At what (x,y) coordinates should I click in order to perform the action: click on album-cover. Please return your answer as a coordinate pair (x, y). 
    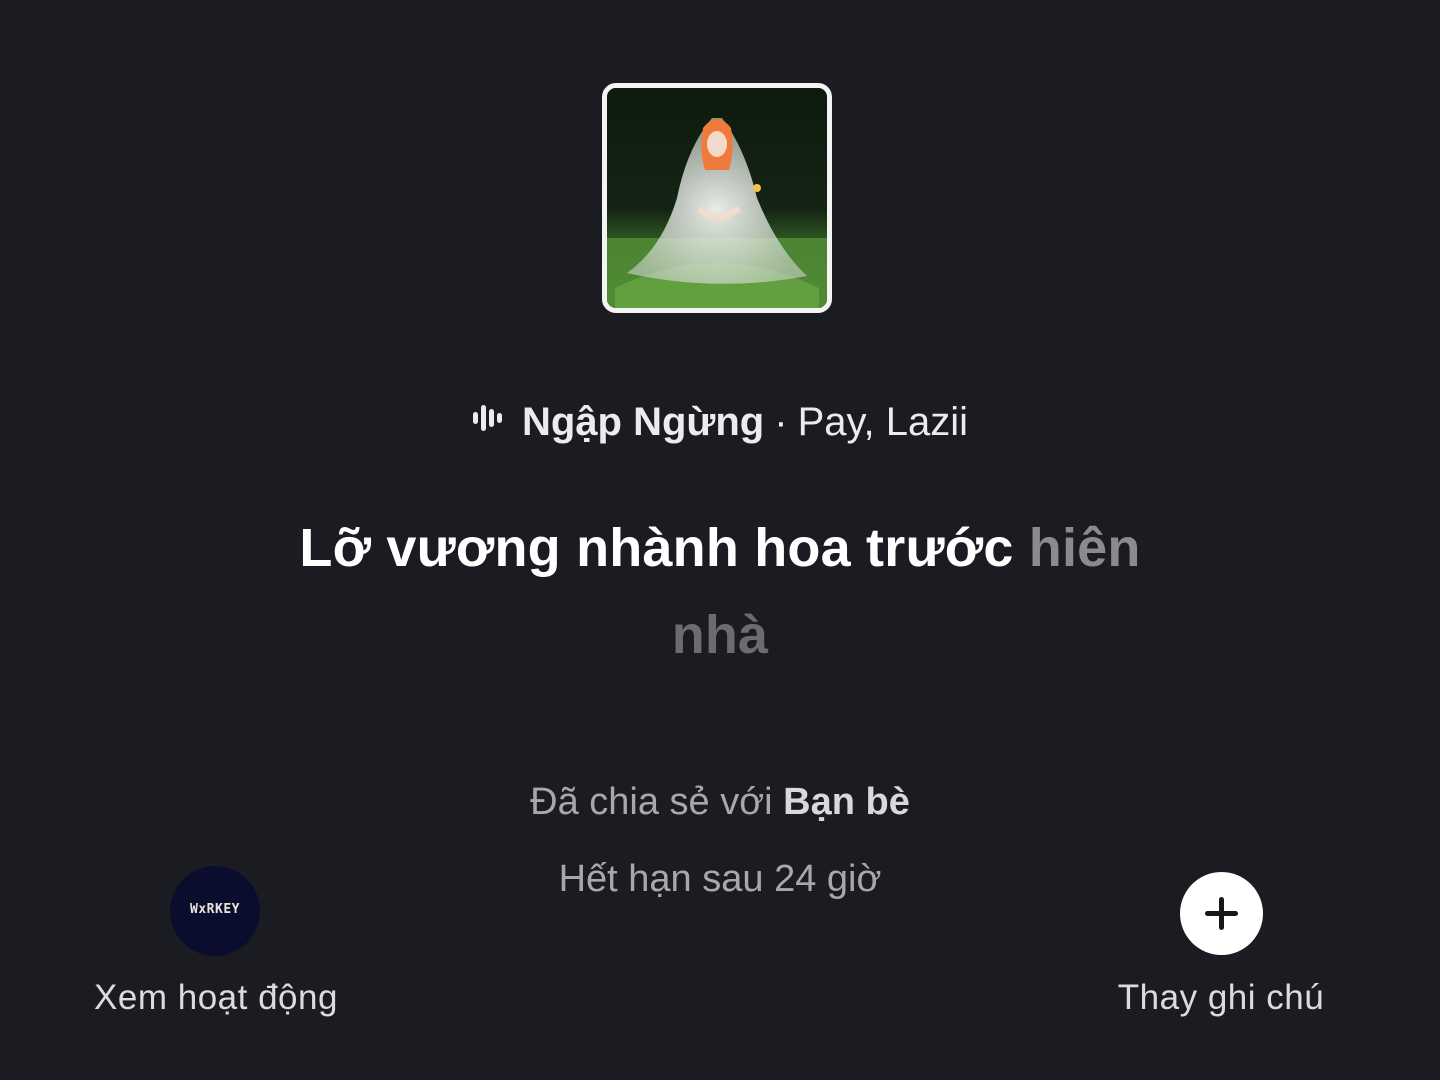
    Looking at the image, I should click on (717, 198).